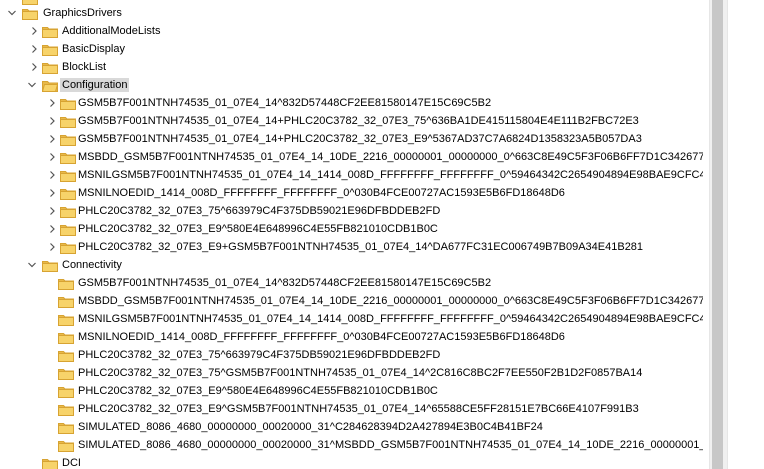 The height and width of the screenshot is (469, 764). Describe the element at coordinates (717, 234) in the screenshot. I see `scrollbar-thumb` at that location.